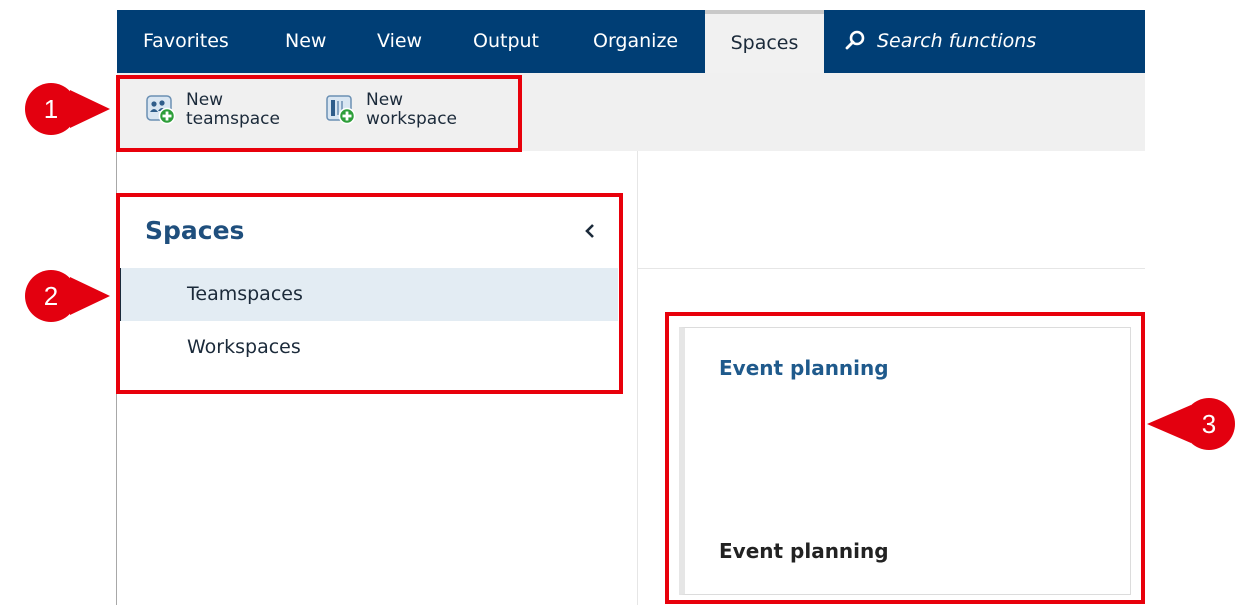 The width and height of the screenshot is (1243, 605). Describe the element at coordinates (1189, 424) in the screenshot. I see `callout-marker-3: 3` at that location.